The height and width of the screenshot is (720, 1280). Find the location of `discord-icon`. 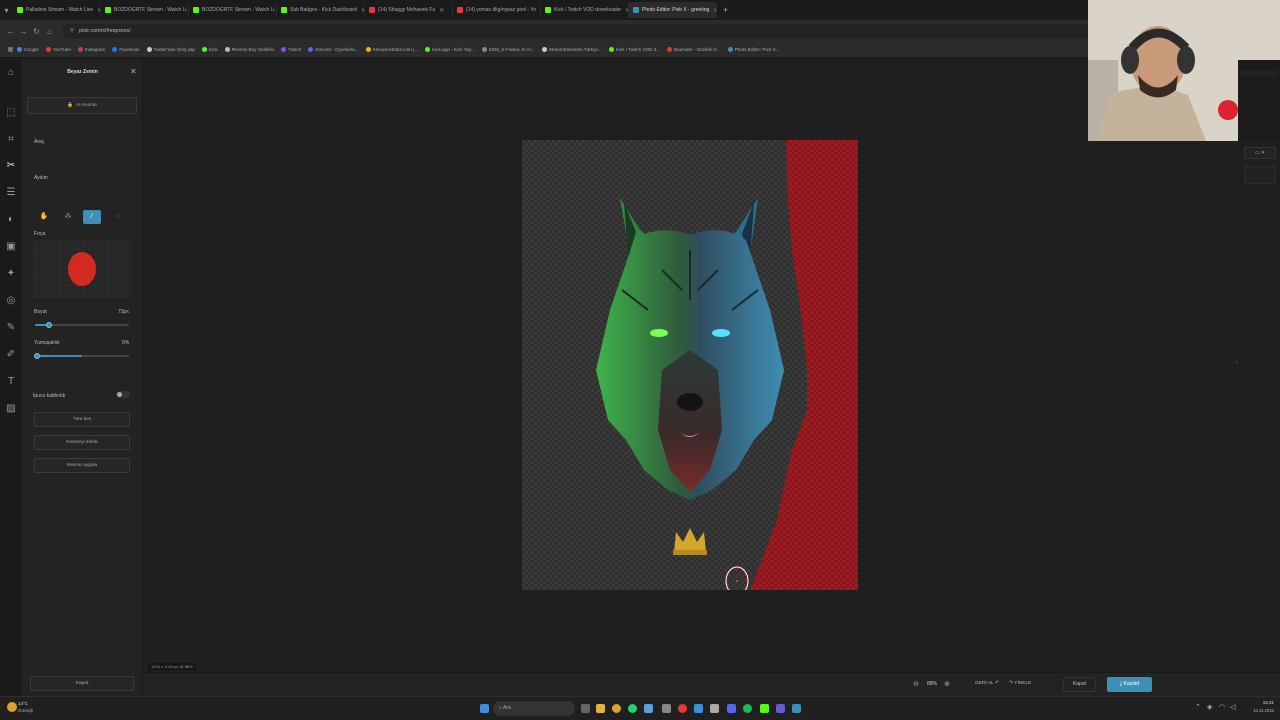

discord-icon is located at coordinates (731, 708).